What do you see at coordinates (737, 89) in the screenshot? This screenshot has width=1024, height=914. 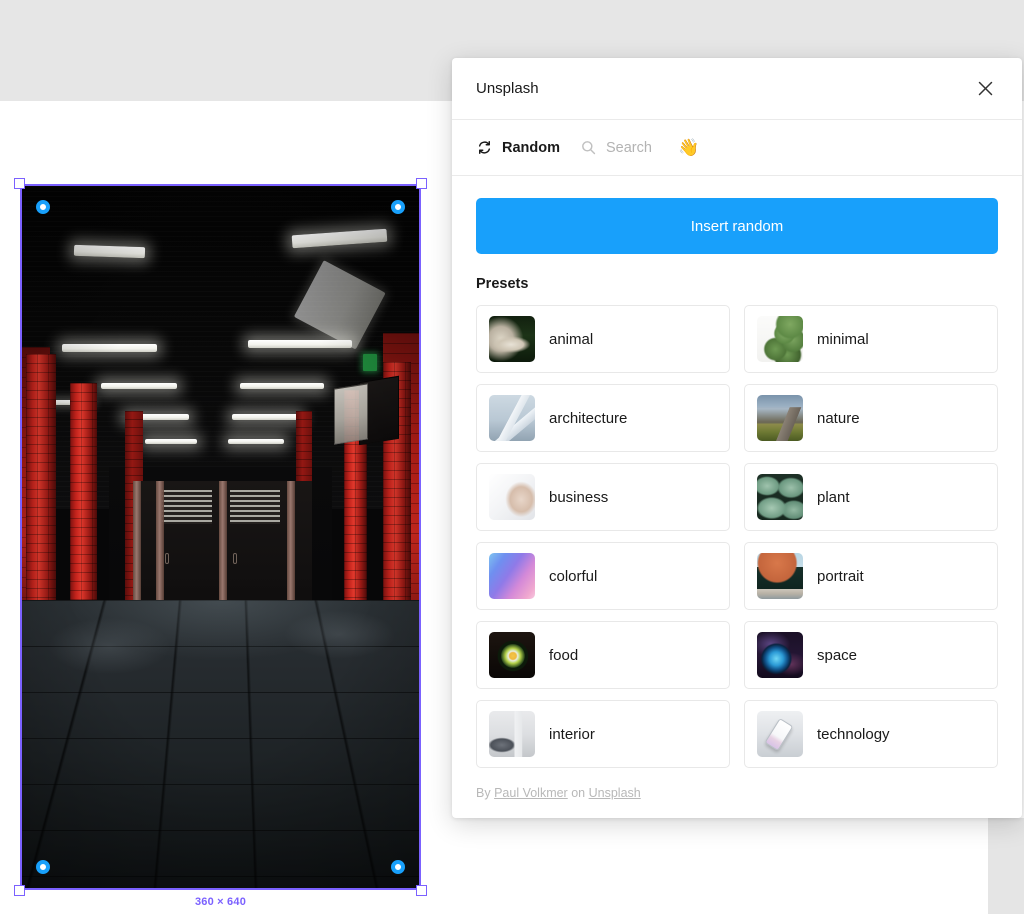 I see `panel-header: Unsplash` at bounding box center [737, 89].